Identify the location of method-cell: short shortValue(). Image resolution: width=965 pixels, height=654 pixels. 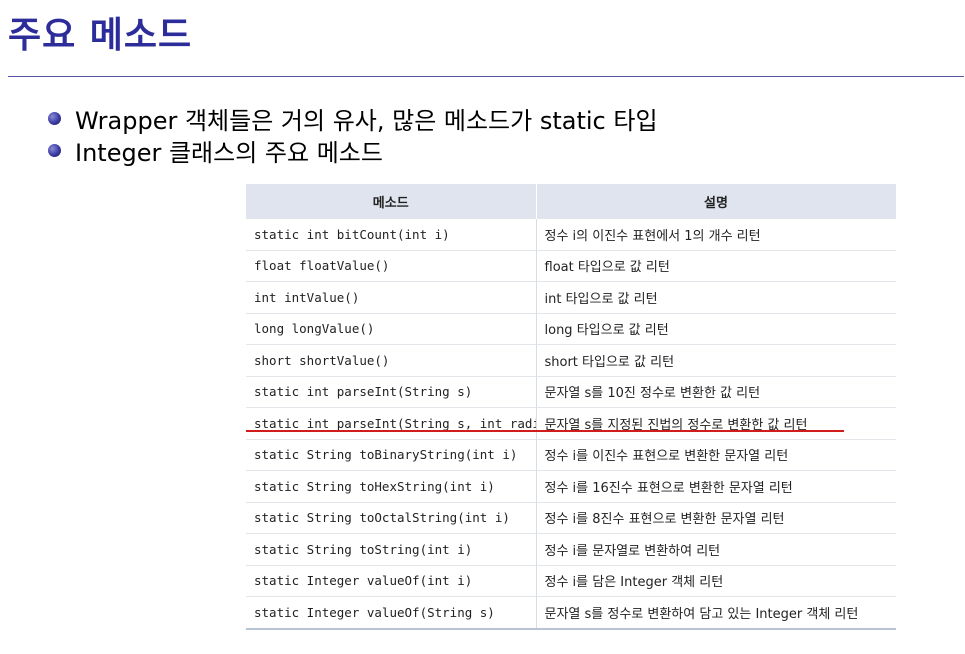
(391, 360).